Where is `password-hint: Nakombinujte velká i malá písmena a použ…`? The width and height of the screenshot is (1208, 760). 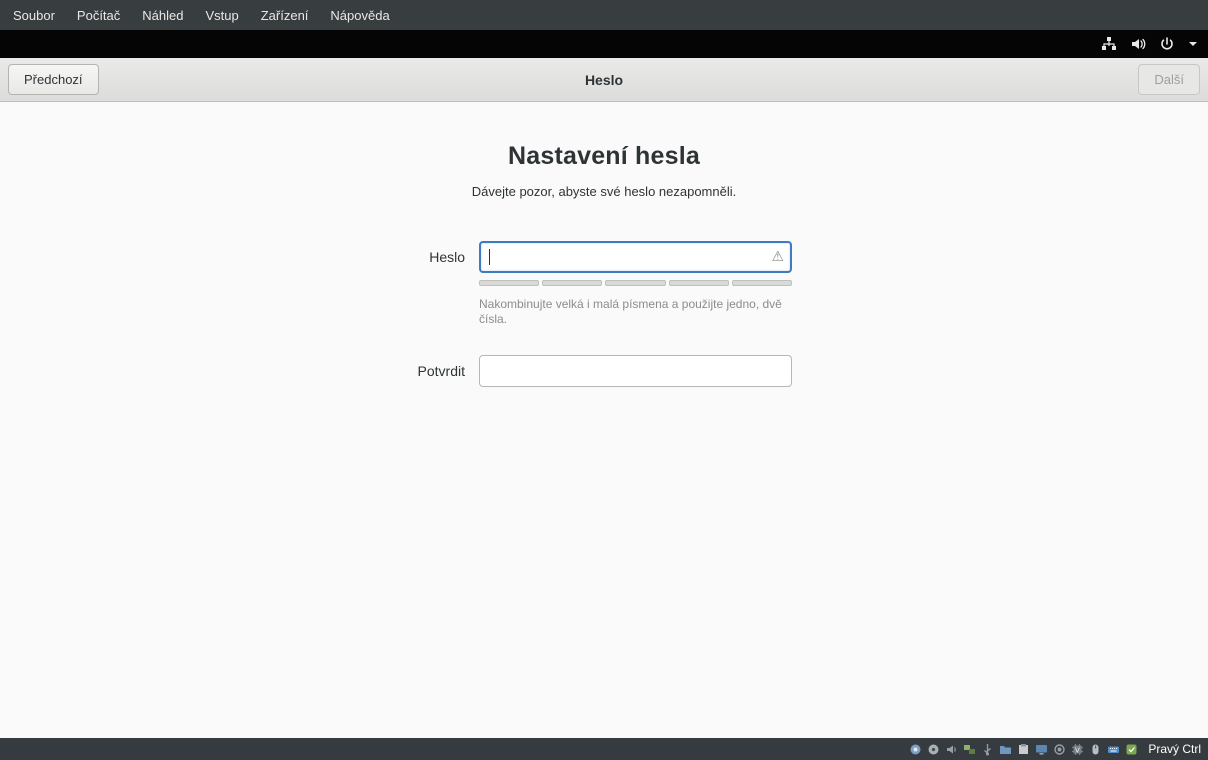 password-hint: Nakombinujte velká i malá písmena a použ… is located at coordinates (630, 311).